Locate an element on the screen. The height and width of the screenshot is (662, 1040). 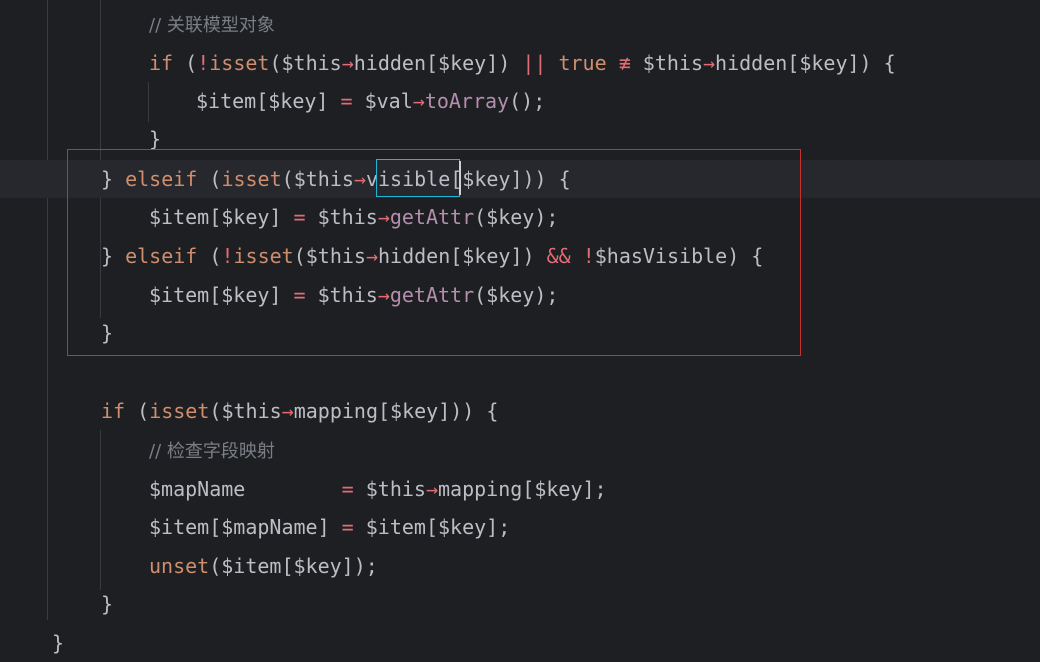
code-line: unset($item[$key]); is located at coordinates (520, 566).